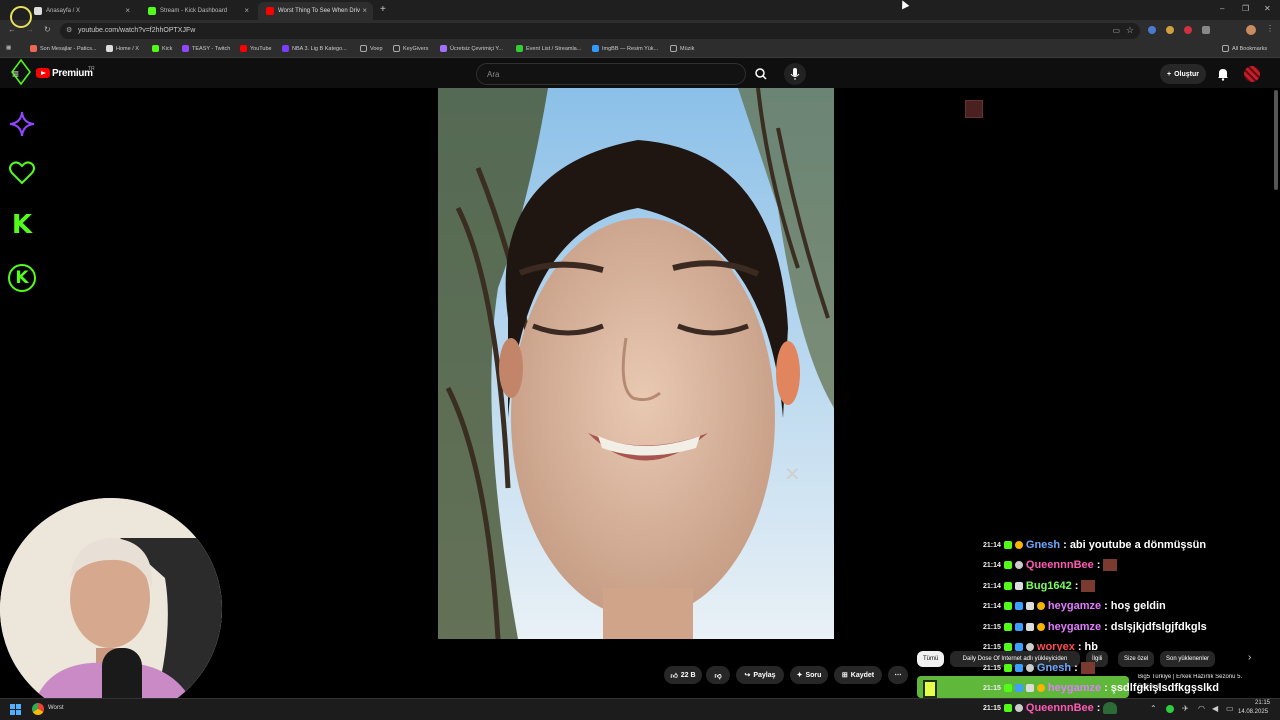  What do you see at coordinates (21, 72) in the screenshot?
I see `green-diamond-logo-icon` at bounding box center [21, 72].